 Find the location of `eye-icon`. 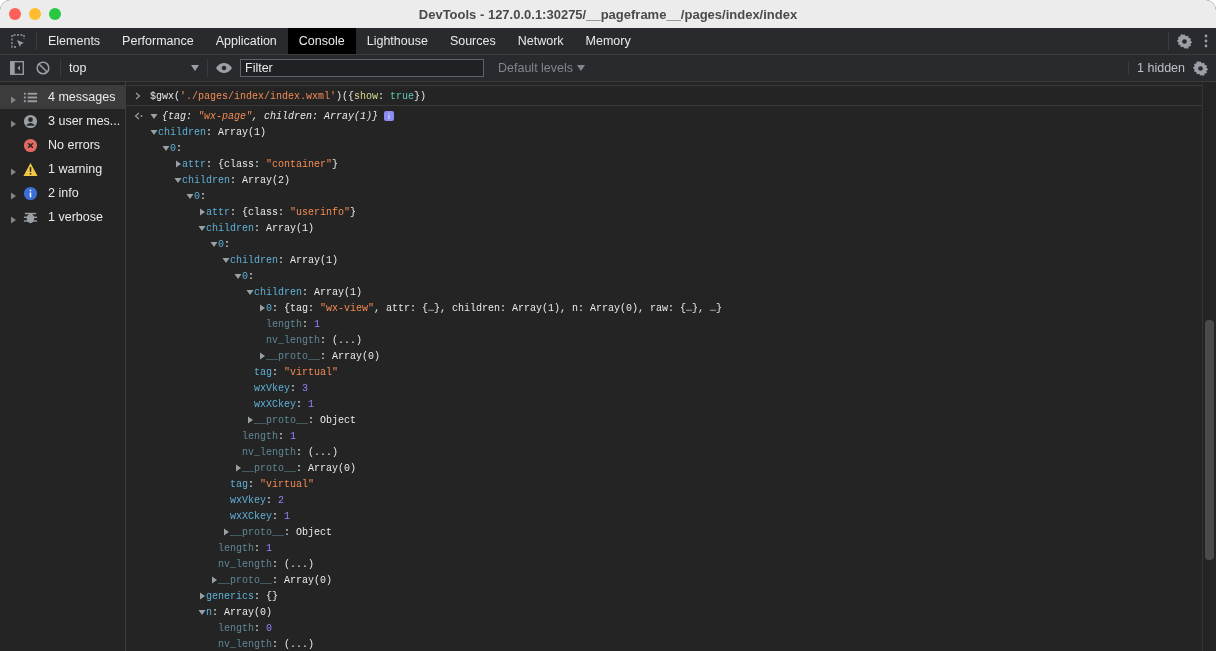

eye-icon is located at coordinates (224, 68).